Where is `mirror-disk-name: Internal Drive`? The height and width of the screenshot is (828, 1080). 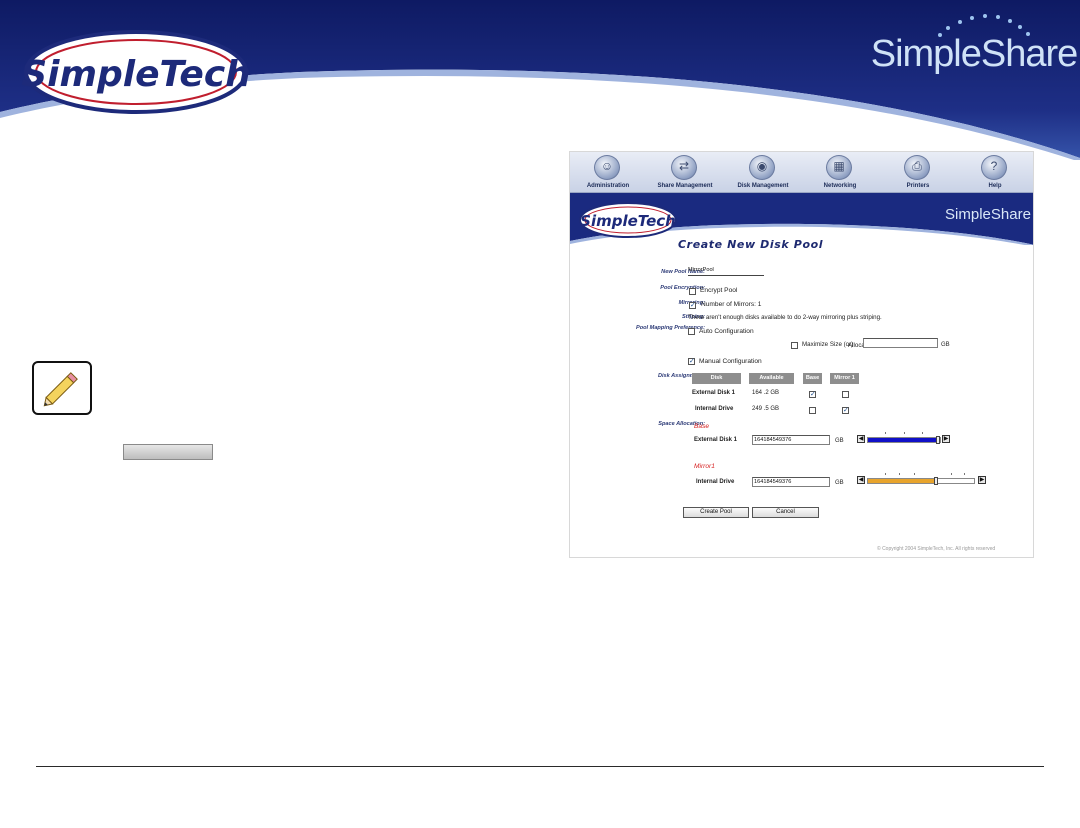 mirror-disk-name: Internal Drive is located at coordinates (715, 482).